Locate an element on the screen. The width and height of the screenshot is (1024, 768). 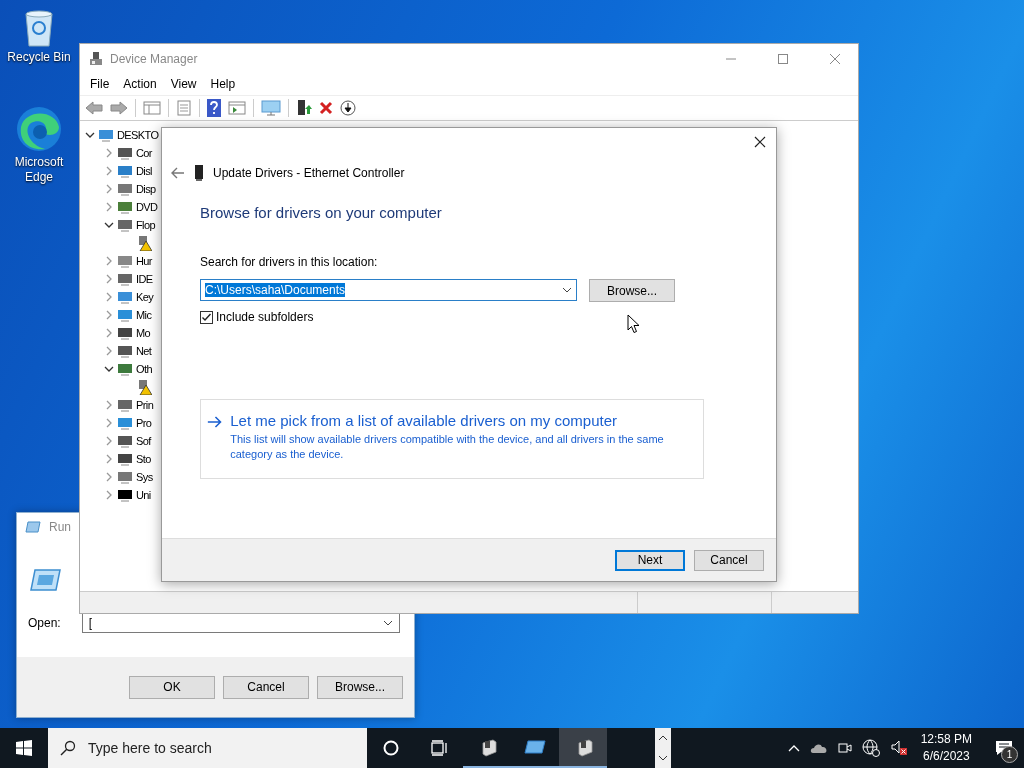
close-icon is located at coordinates (760, 142).